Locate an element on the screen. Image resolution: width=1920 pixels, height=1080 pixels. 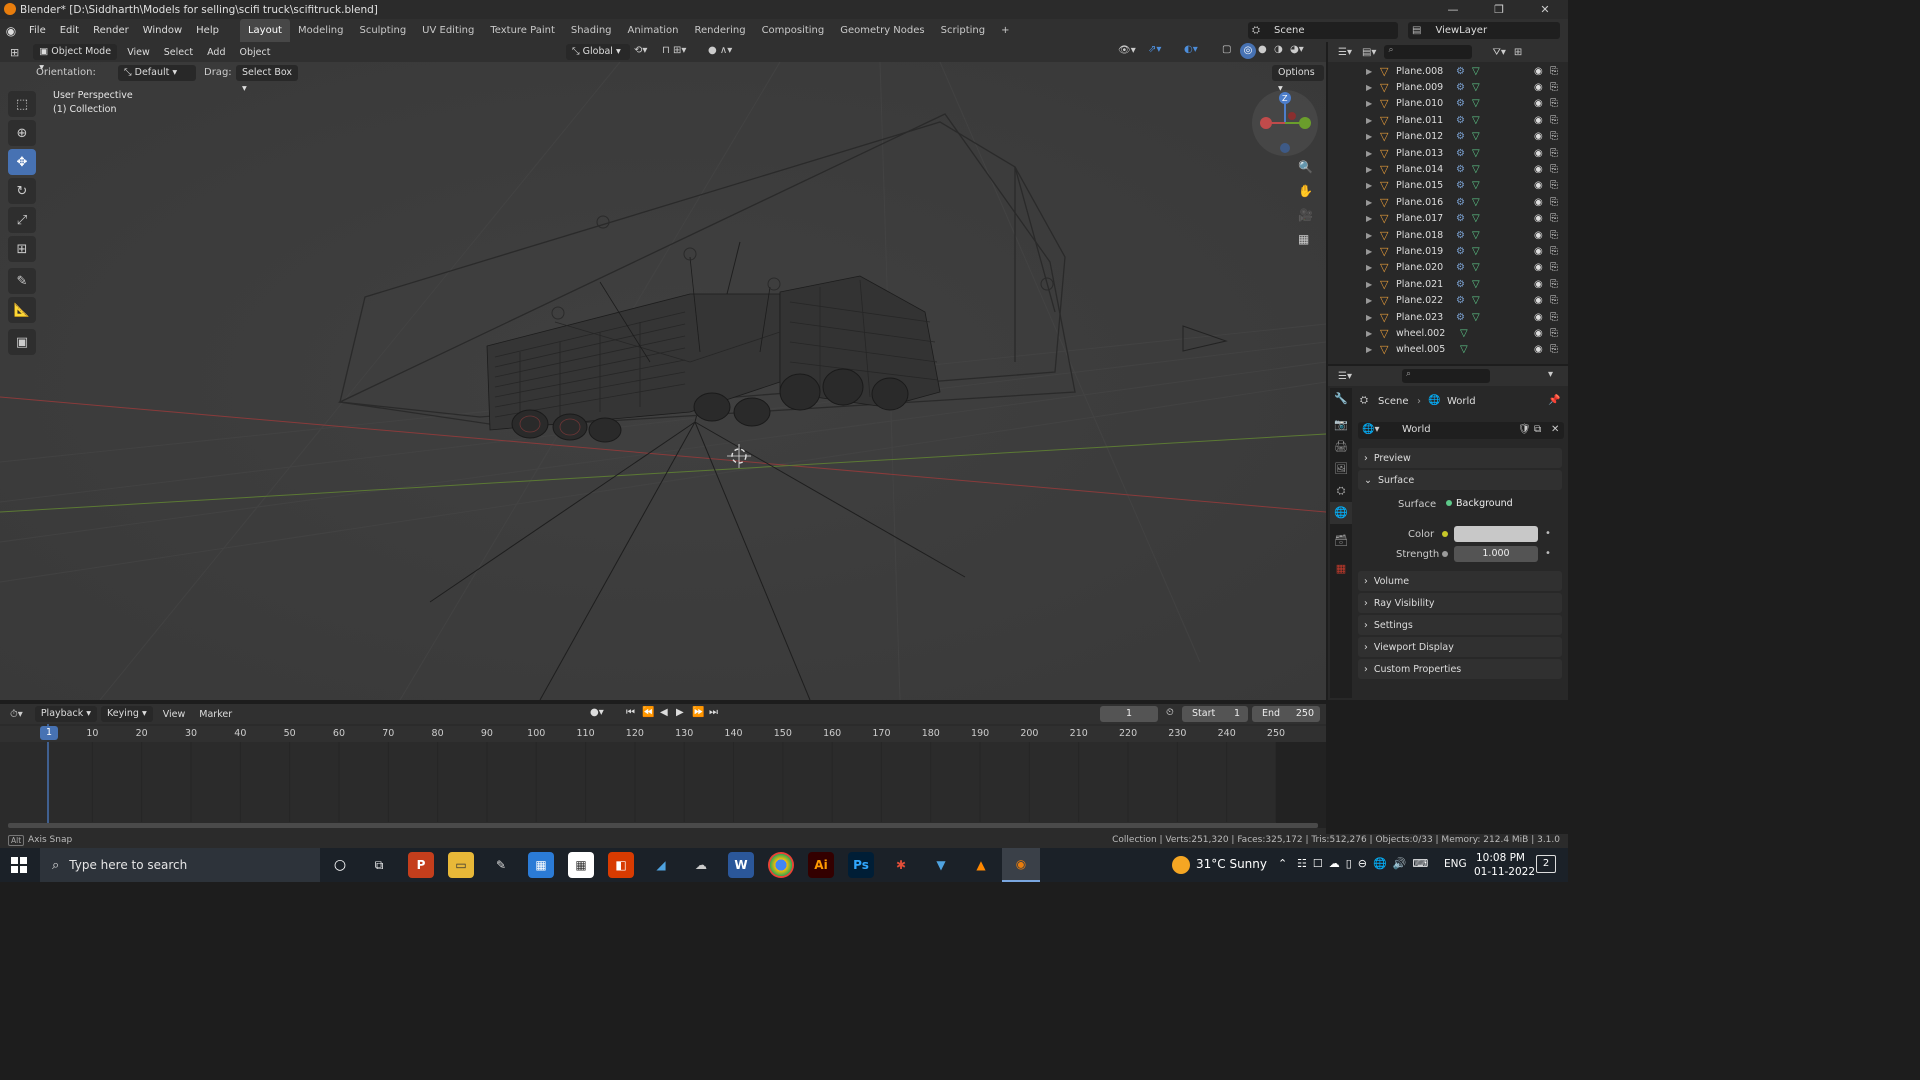
weather-text: 31°C Sunny is located at coordinates (1231, 864).